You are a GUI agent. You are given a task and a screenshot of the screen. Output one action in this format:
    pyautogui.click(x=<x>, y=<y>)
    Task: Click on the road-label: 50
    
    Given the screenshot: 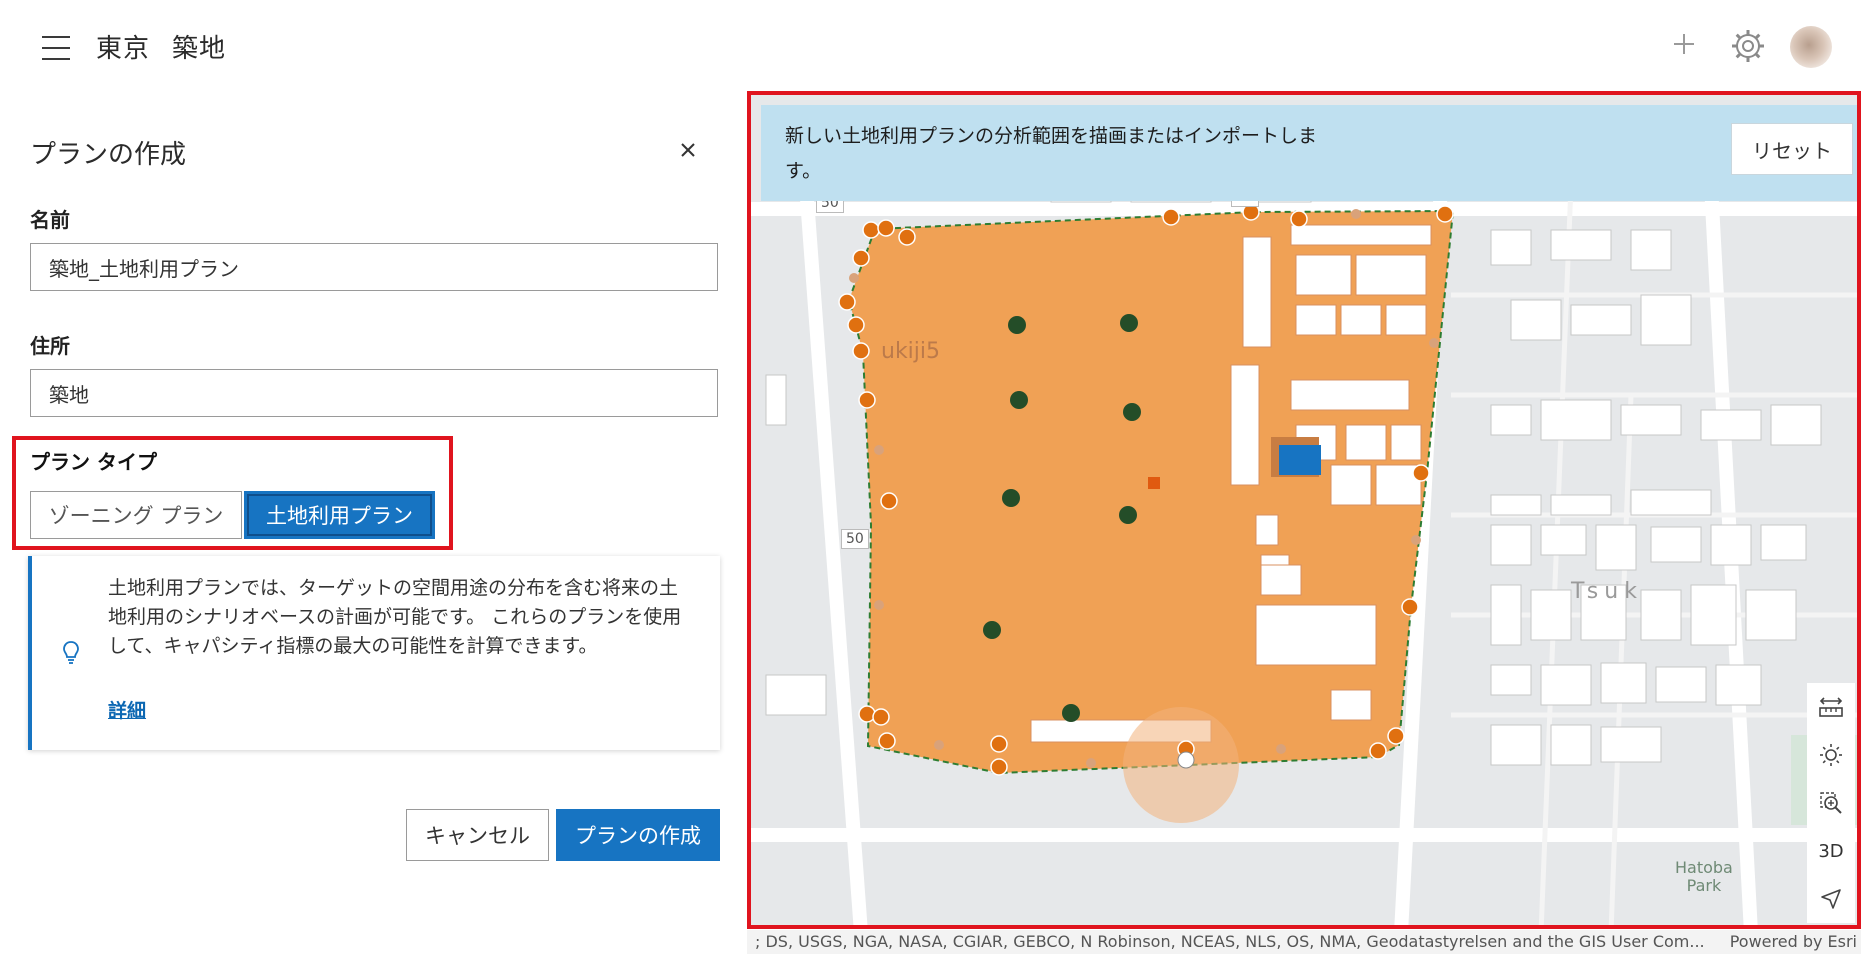 What is the action you would take?
    pyautogui.click(x=855, y=539)
    